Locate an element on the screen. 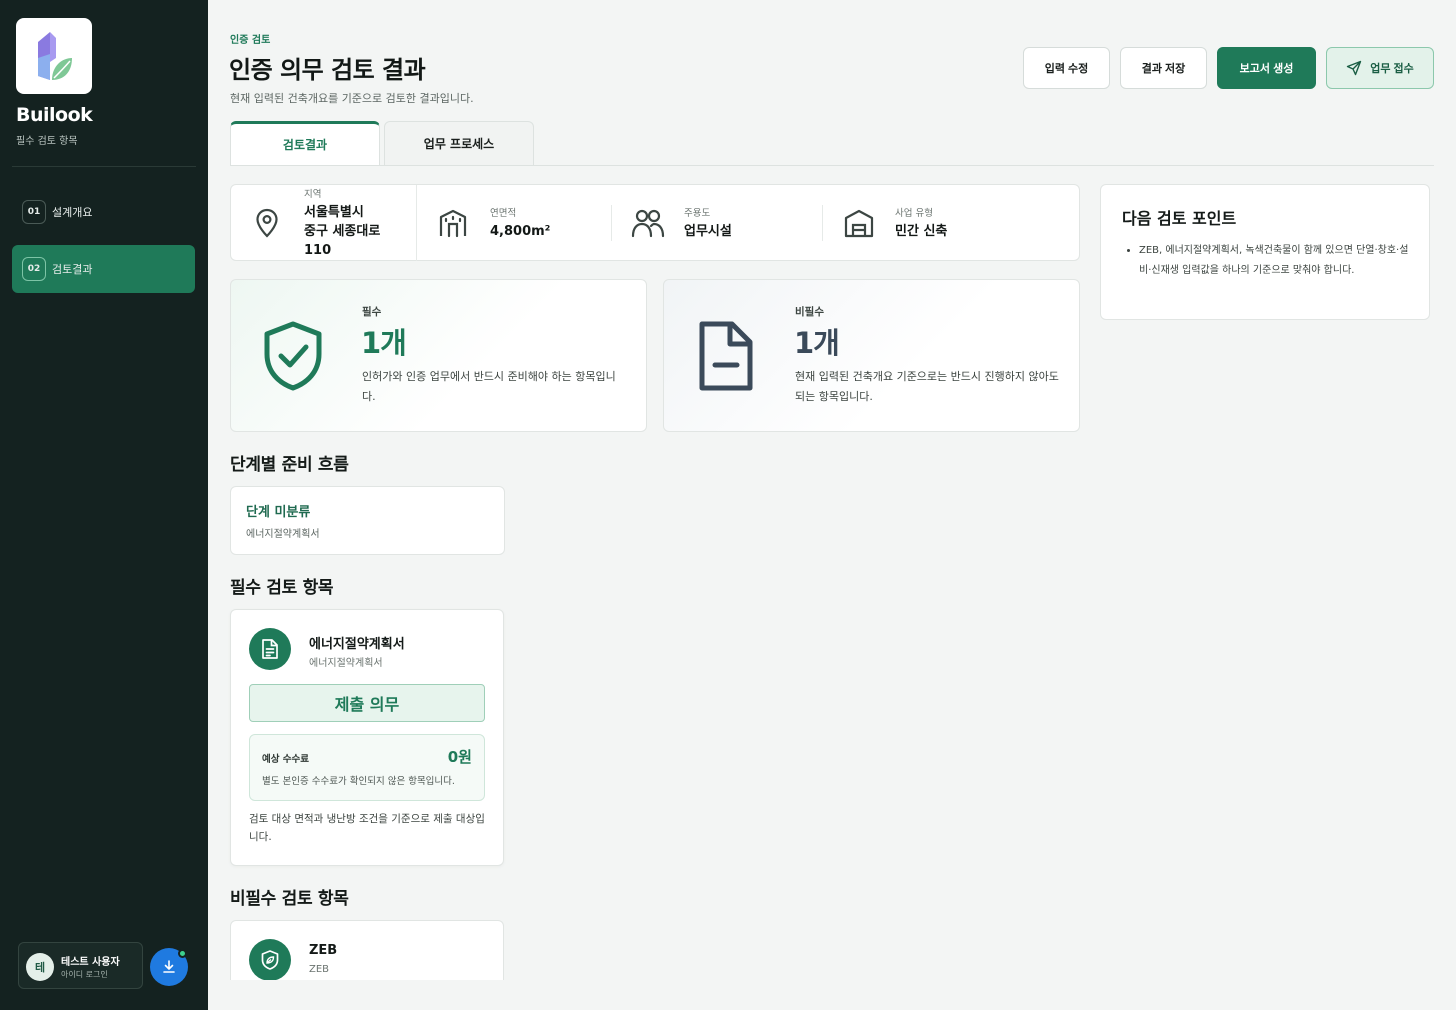  summary-description: 인허가와 인증 업무에서 반드시 준비해야 하는 항목입니다. is located at coordinates (489, 386).